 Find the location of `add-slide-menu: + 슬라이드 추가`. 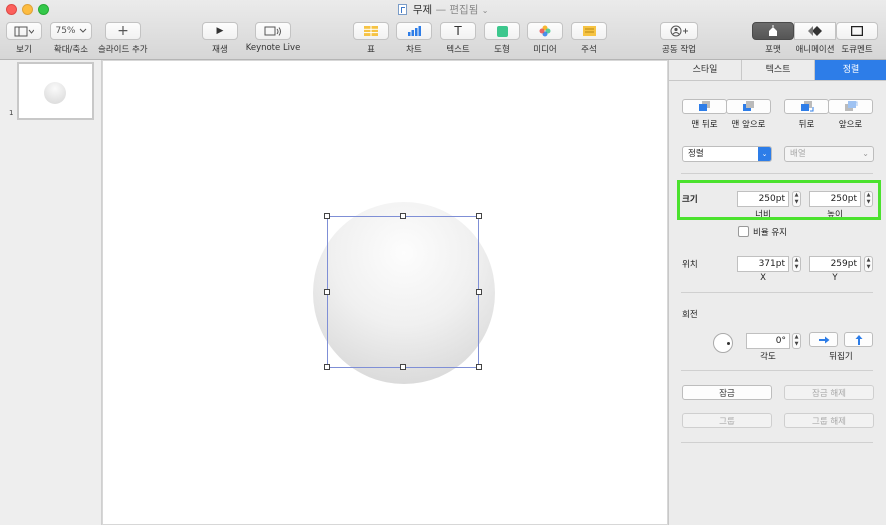

add-slide-menu: + 슬라이드 추가 is located at coordinates (123, 38).